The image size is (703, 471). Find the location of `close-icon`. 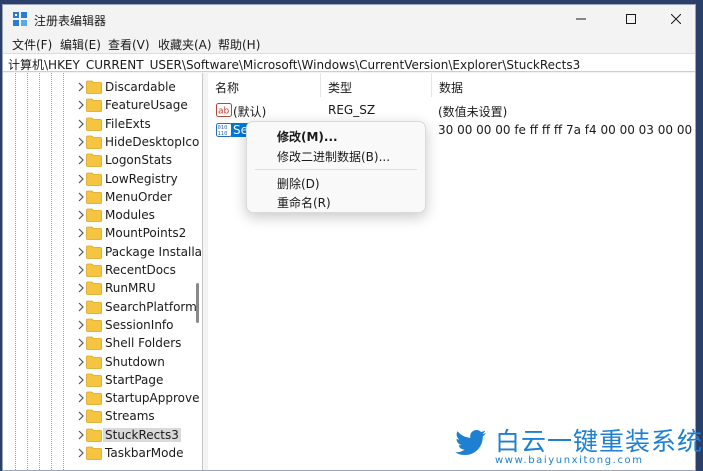

close-icon is located at coordinates (676, 19).